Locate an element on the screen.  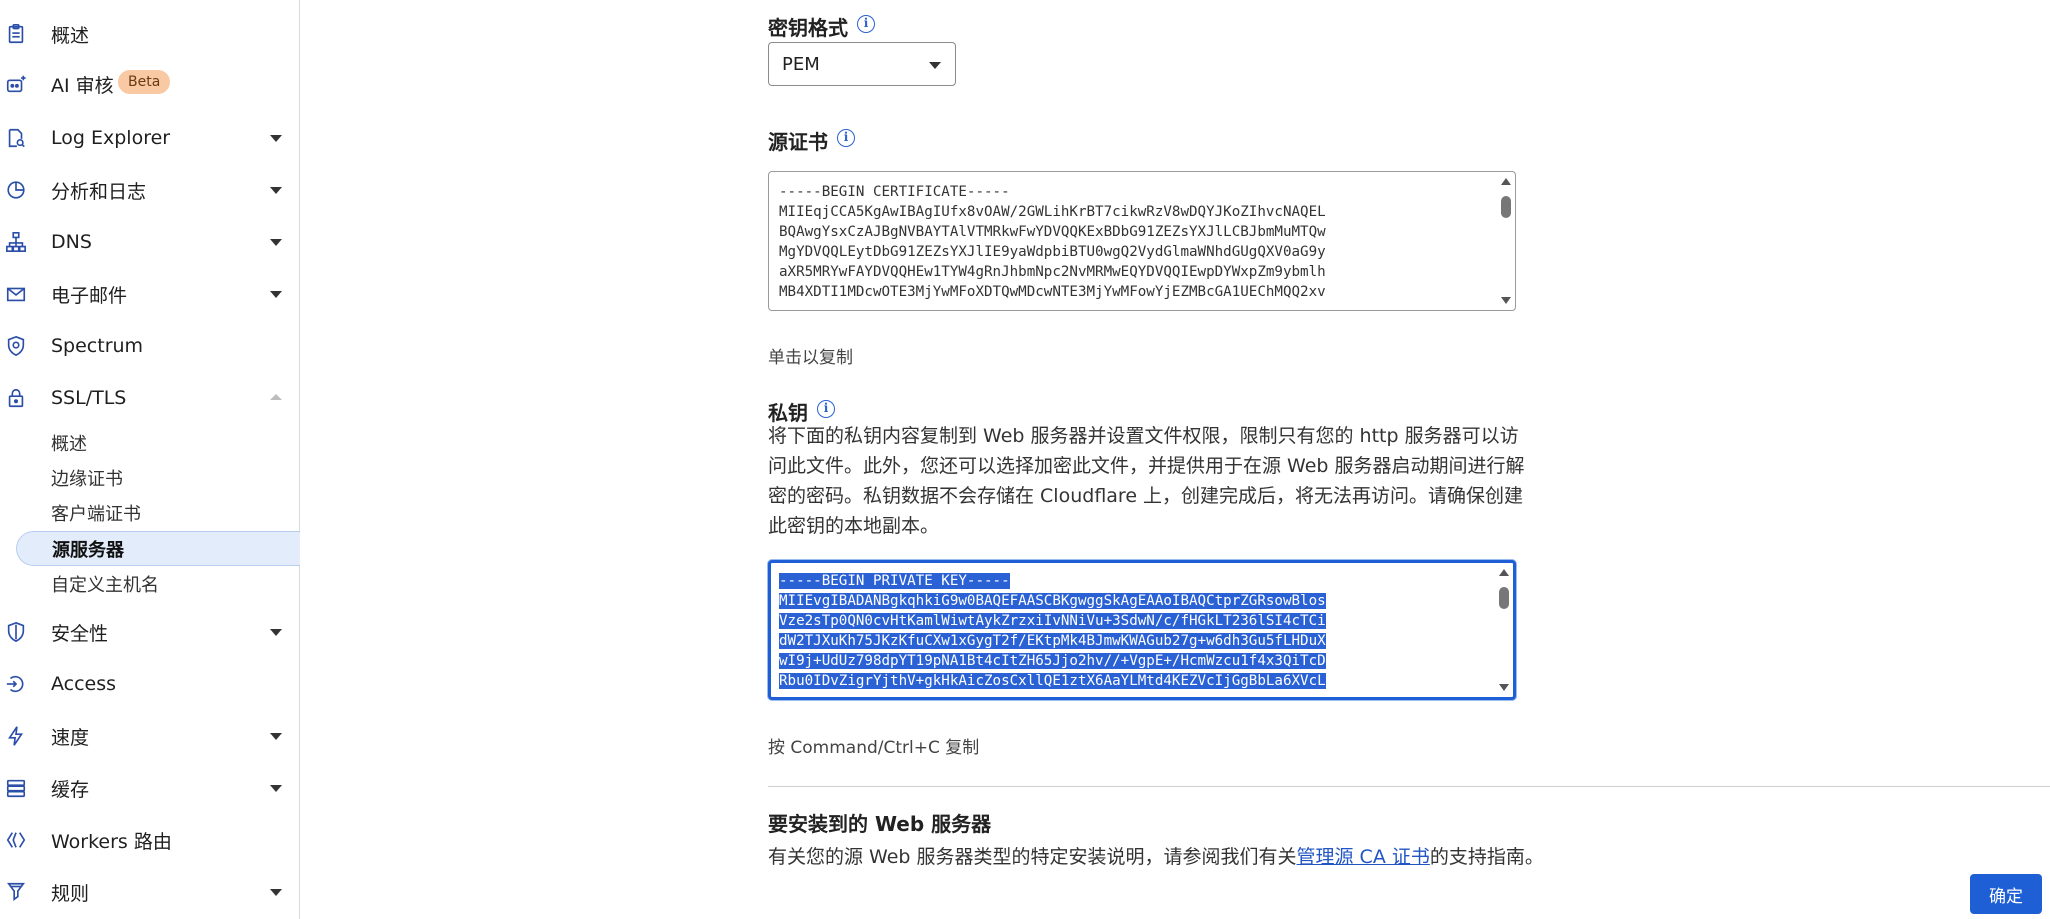
sidebar-item-label: Access is located at coordinates (84, 684).